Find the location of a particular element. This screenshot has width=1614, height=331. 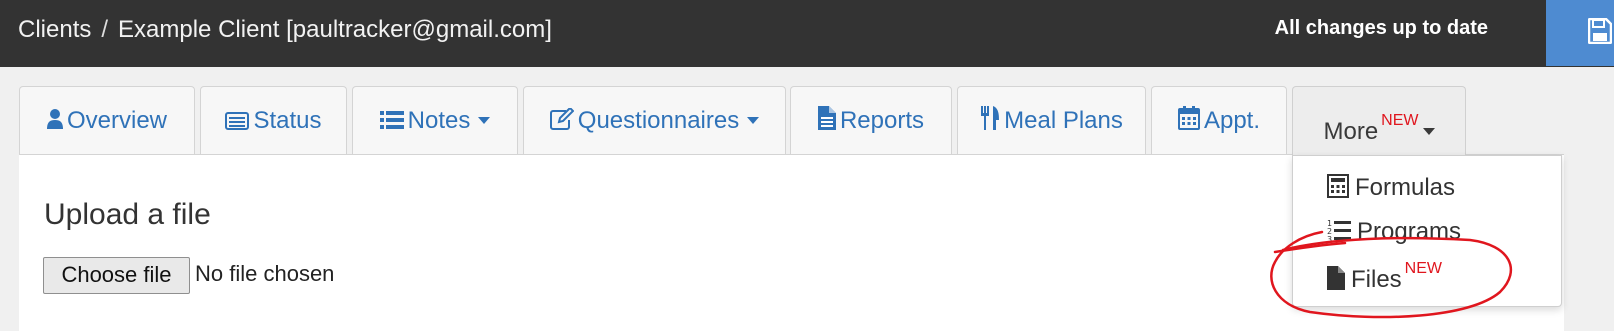

tab-questionnaires: Questionnaires is located at coordinates (654, 120).